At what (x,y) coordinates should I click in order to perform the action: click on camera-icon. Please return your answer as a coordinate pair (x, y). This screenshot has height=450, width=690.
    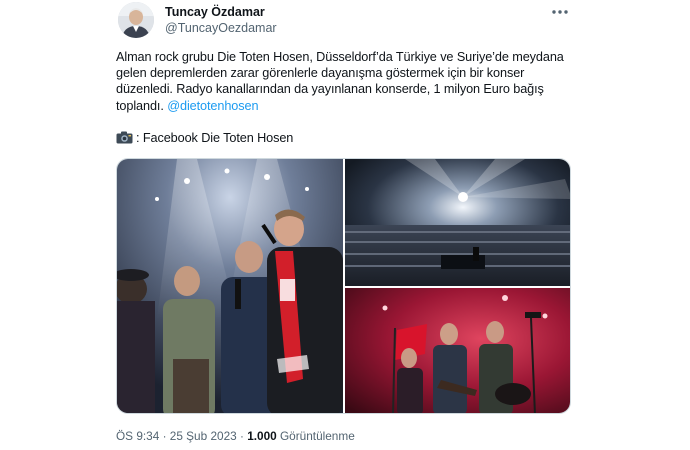
    Looking at the image, I should click on (124, 137).